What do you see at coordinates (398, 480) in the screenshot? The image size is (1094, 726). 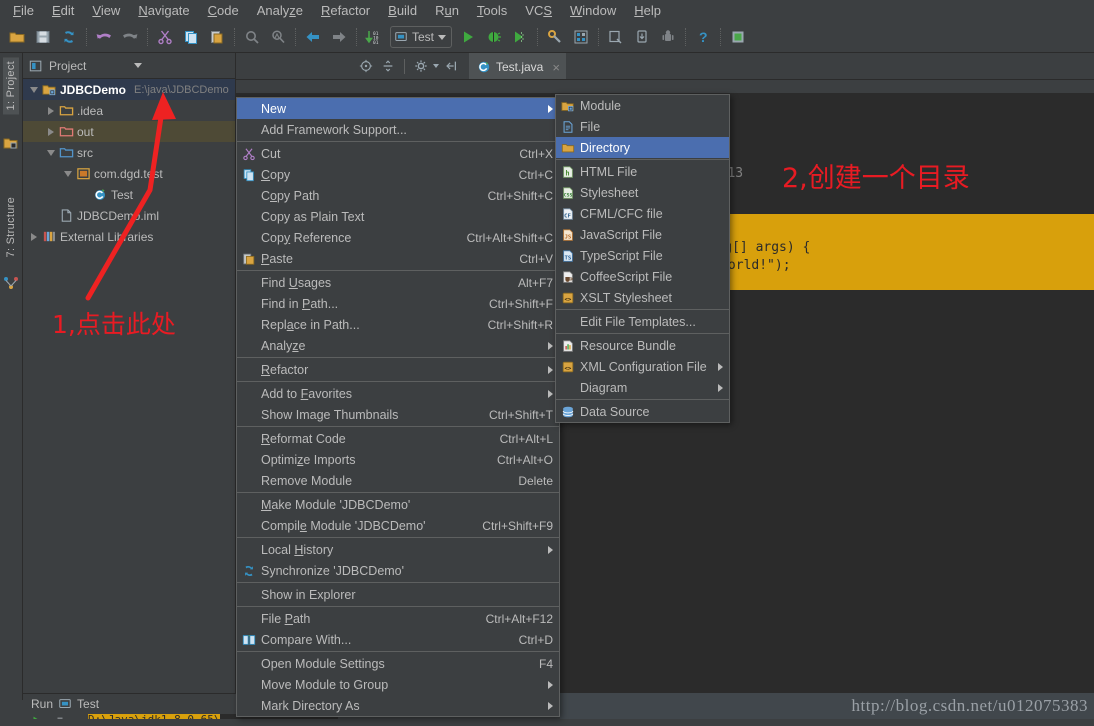 I see `menu-item-remove-module: Remove Module Delete` at bounding box center [398, 480].